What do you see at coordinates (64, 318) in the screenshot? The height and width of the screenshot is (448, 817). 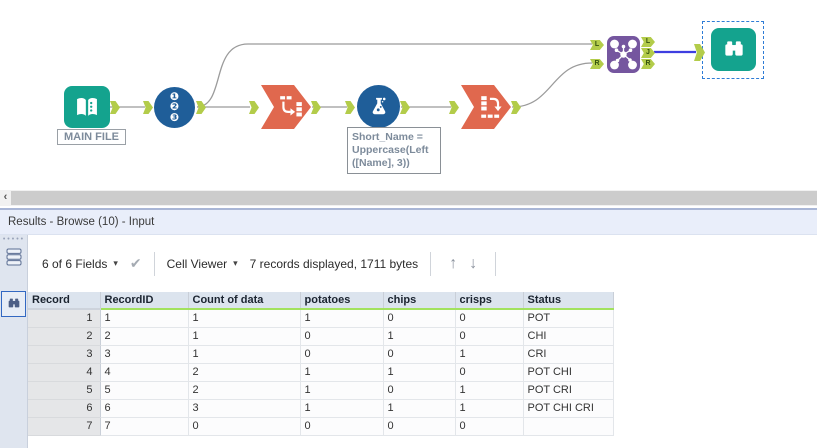 I see `row-number-cell: 1` at bounding box center [64, 318].